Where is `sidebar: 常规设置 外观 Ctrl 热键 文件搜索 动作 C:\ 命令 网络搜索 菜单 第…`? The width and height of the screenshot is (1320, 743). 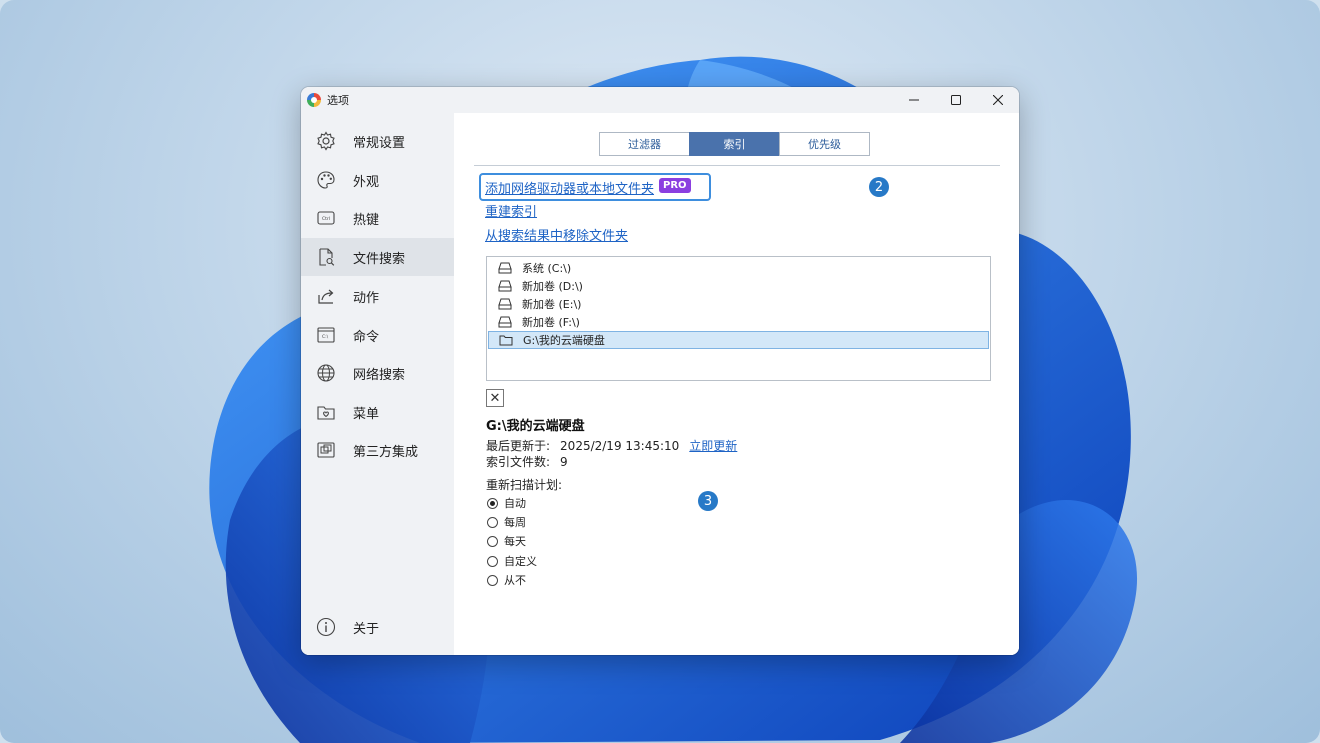
sidebar: 常规设置 外观 Ctrl 热键 文件搜索 动作 C:\ 命令 网络搜索 菜单 第… is located at coordinates (377, 384).